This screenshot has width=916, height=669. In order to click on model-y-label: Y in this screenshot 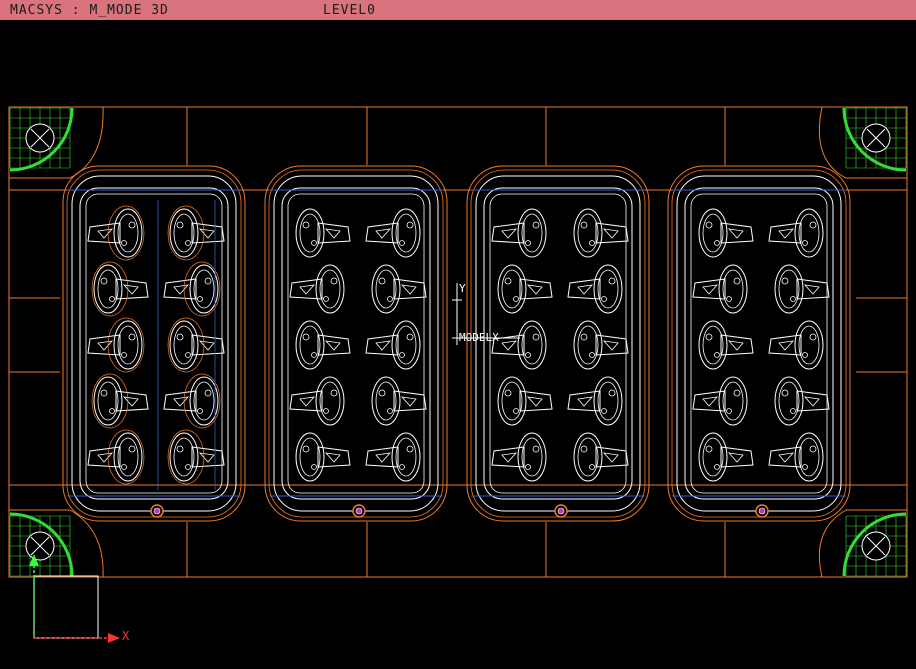, I will do `click(462, 288)`.